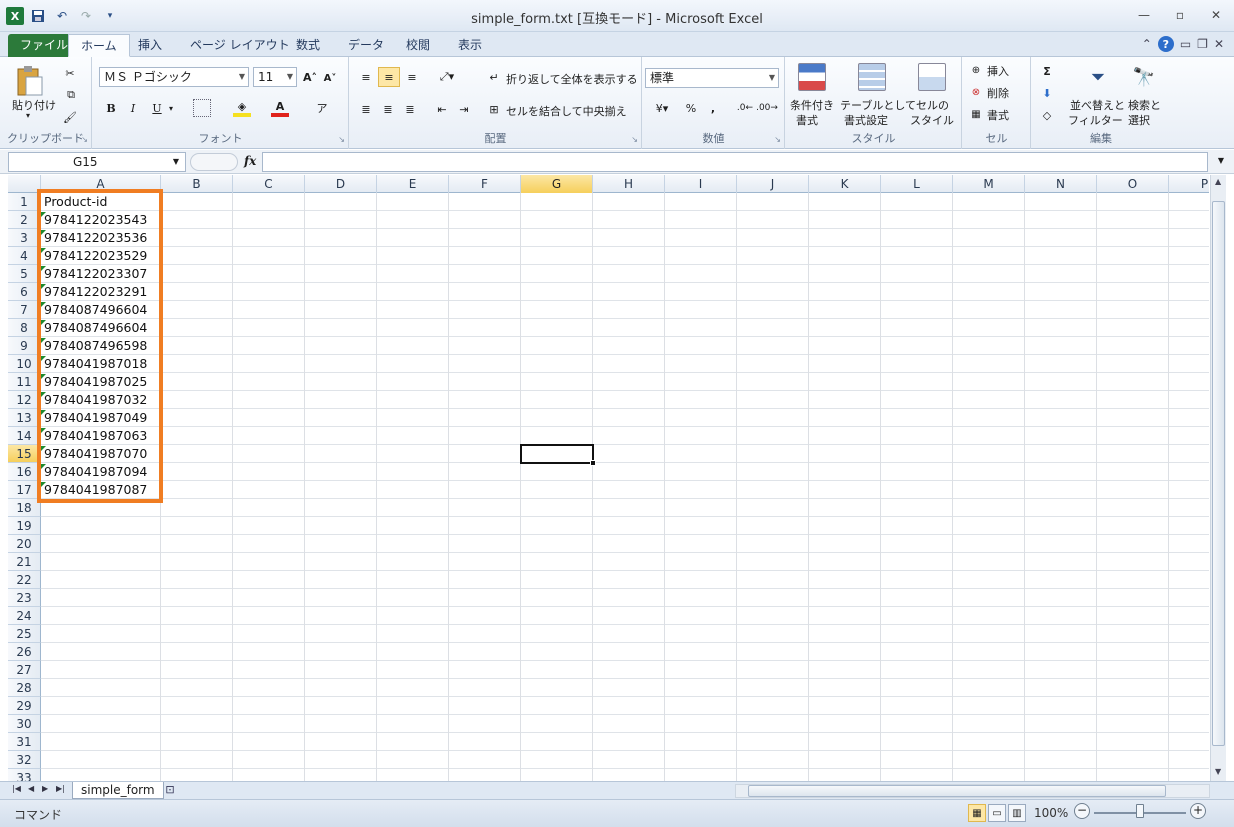 The width and height of the screenshot is (1234, 827). I want to click on find-select-line1: 検索と, so click(1144, 105).